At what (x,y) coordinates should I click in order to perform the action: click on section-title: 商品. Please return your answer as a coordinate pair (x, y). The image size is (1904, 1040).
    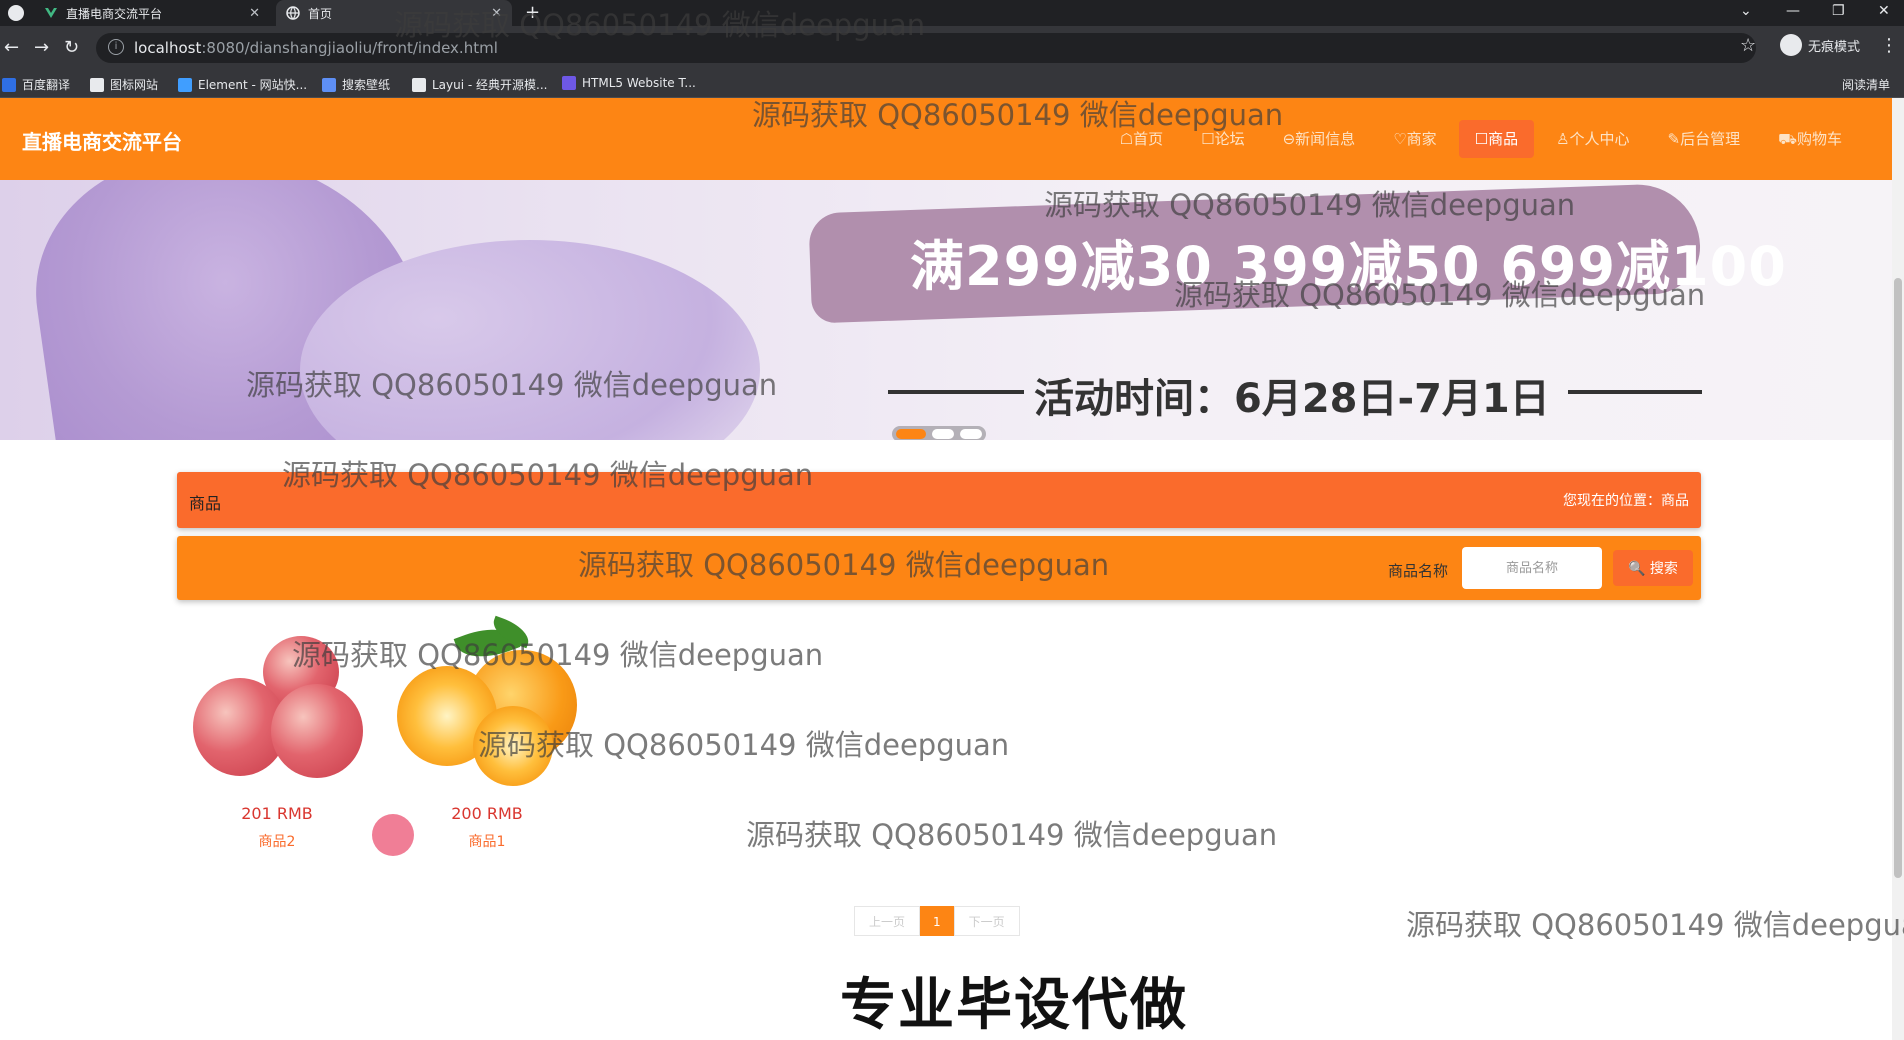
    Looking at the image, I should click on (205, 503).